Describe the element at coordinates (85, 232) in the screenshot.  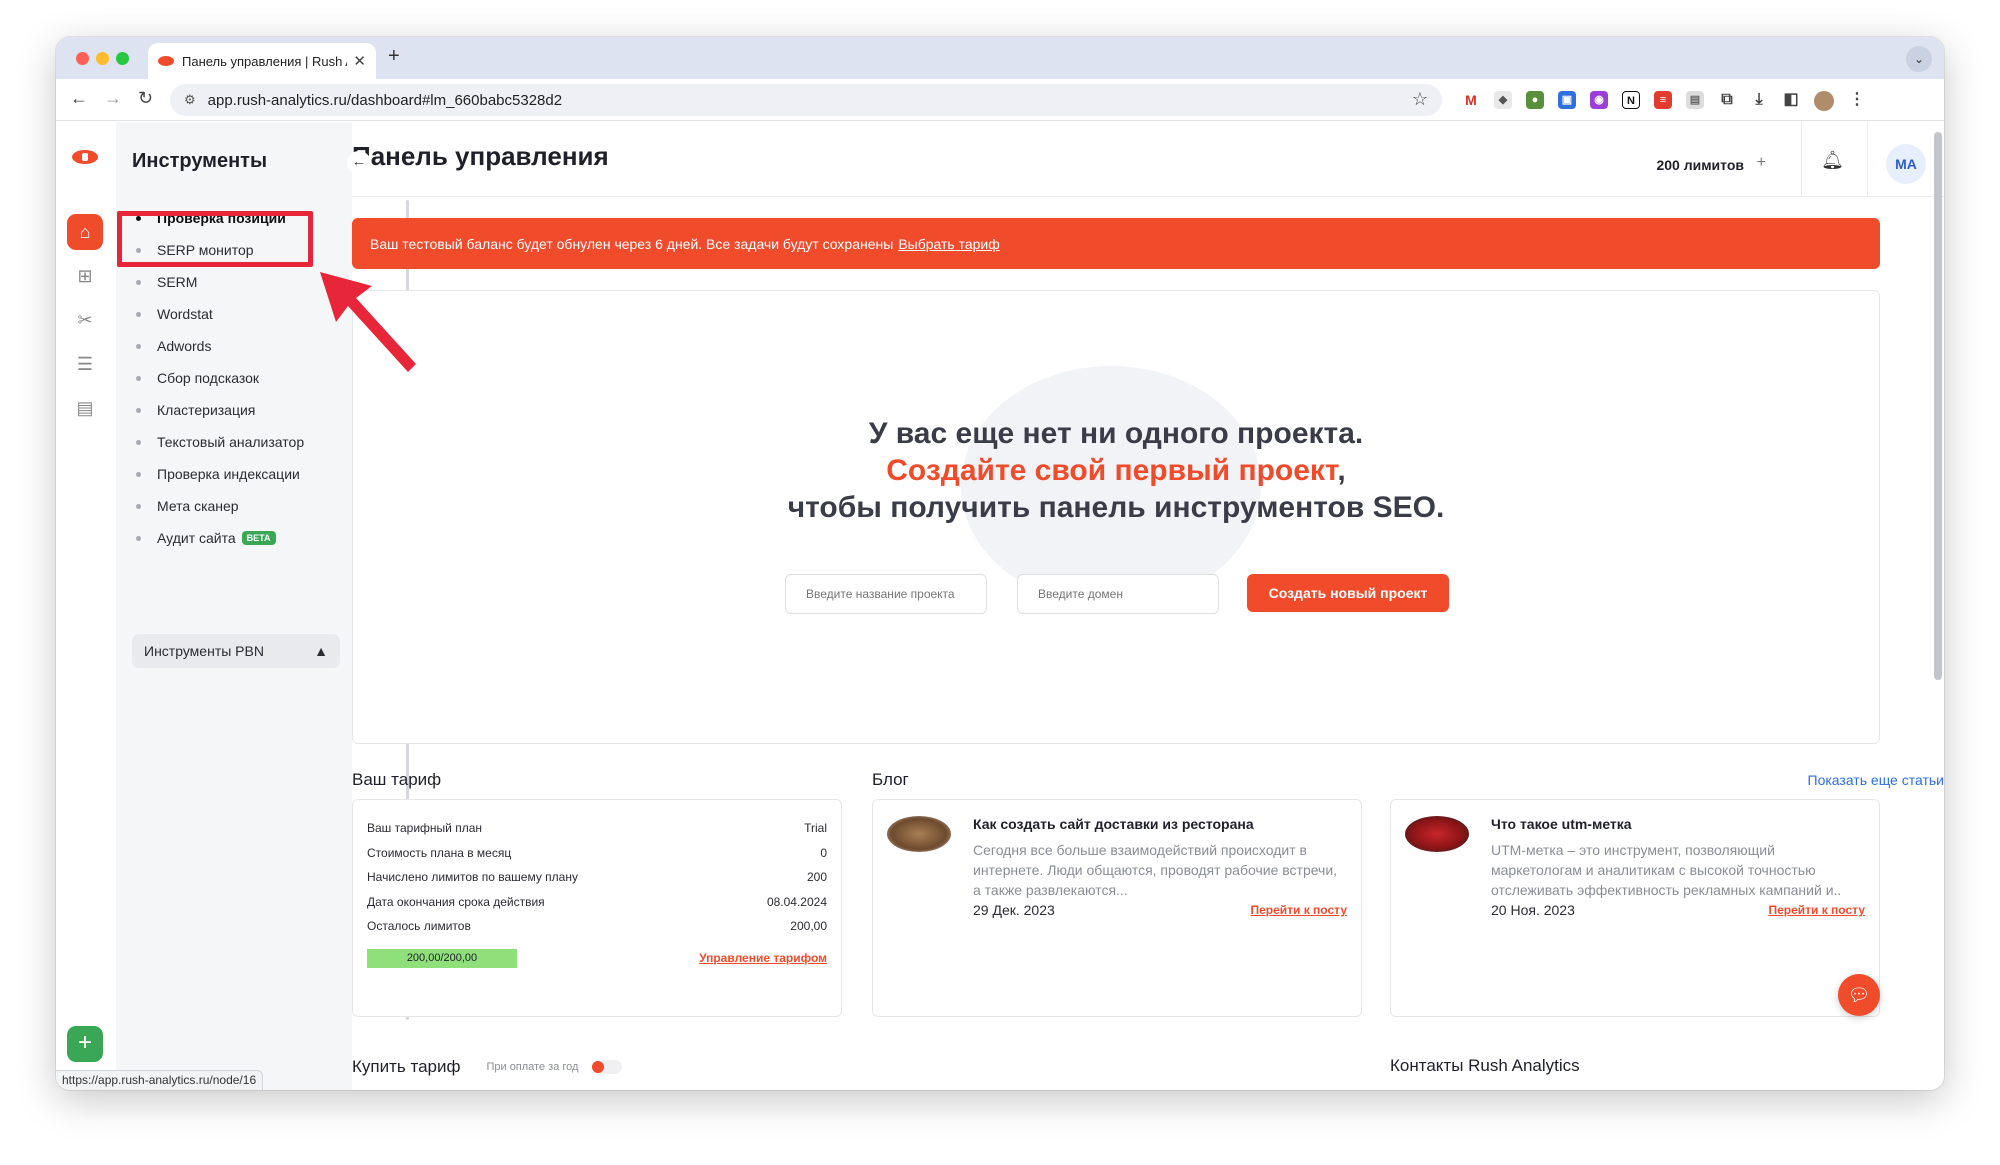
I see `home-icon: ⌂` at that location.